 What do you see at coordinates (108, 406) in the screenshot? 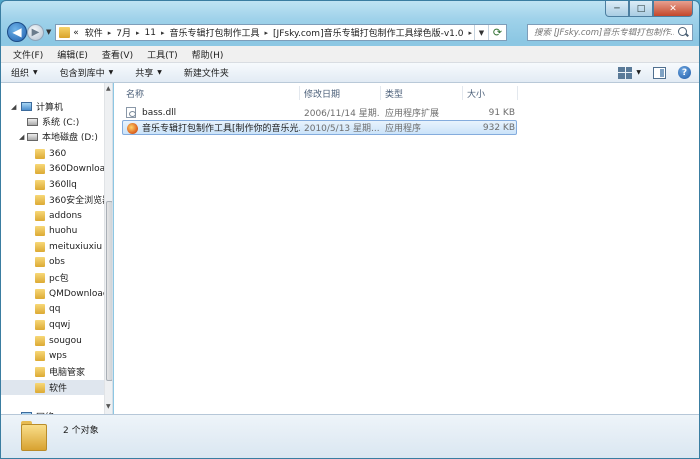
I see `scroll-down-icon: ▼` at bounding box center [108, 406].